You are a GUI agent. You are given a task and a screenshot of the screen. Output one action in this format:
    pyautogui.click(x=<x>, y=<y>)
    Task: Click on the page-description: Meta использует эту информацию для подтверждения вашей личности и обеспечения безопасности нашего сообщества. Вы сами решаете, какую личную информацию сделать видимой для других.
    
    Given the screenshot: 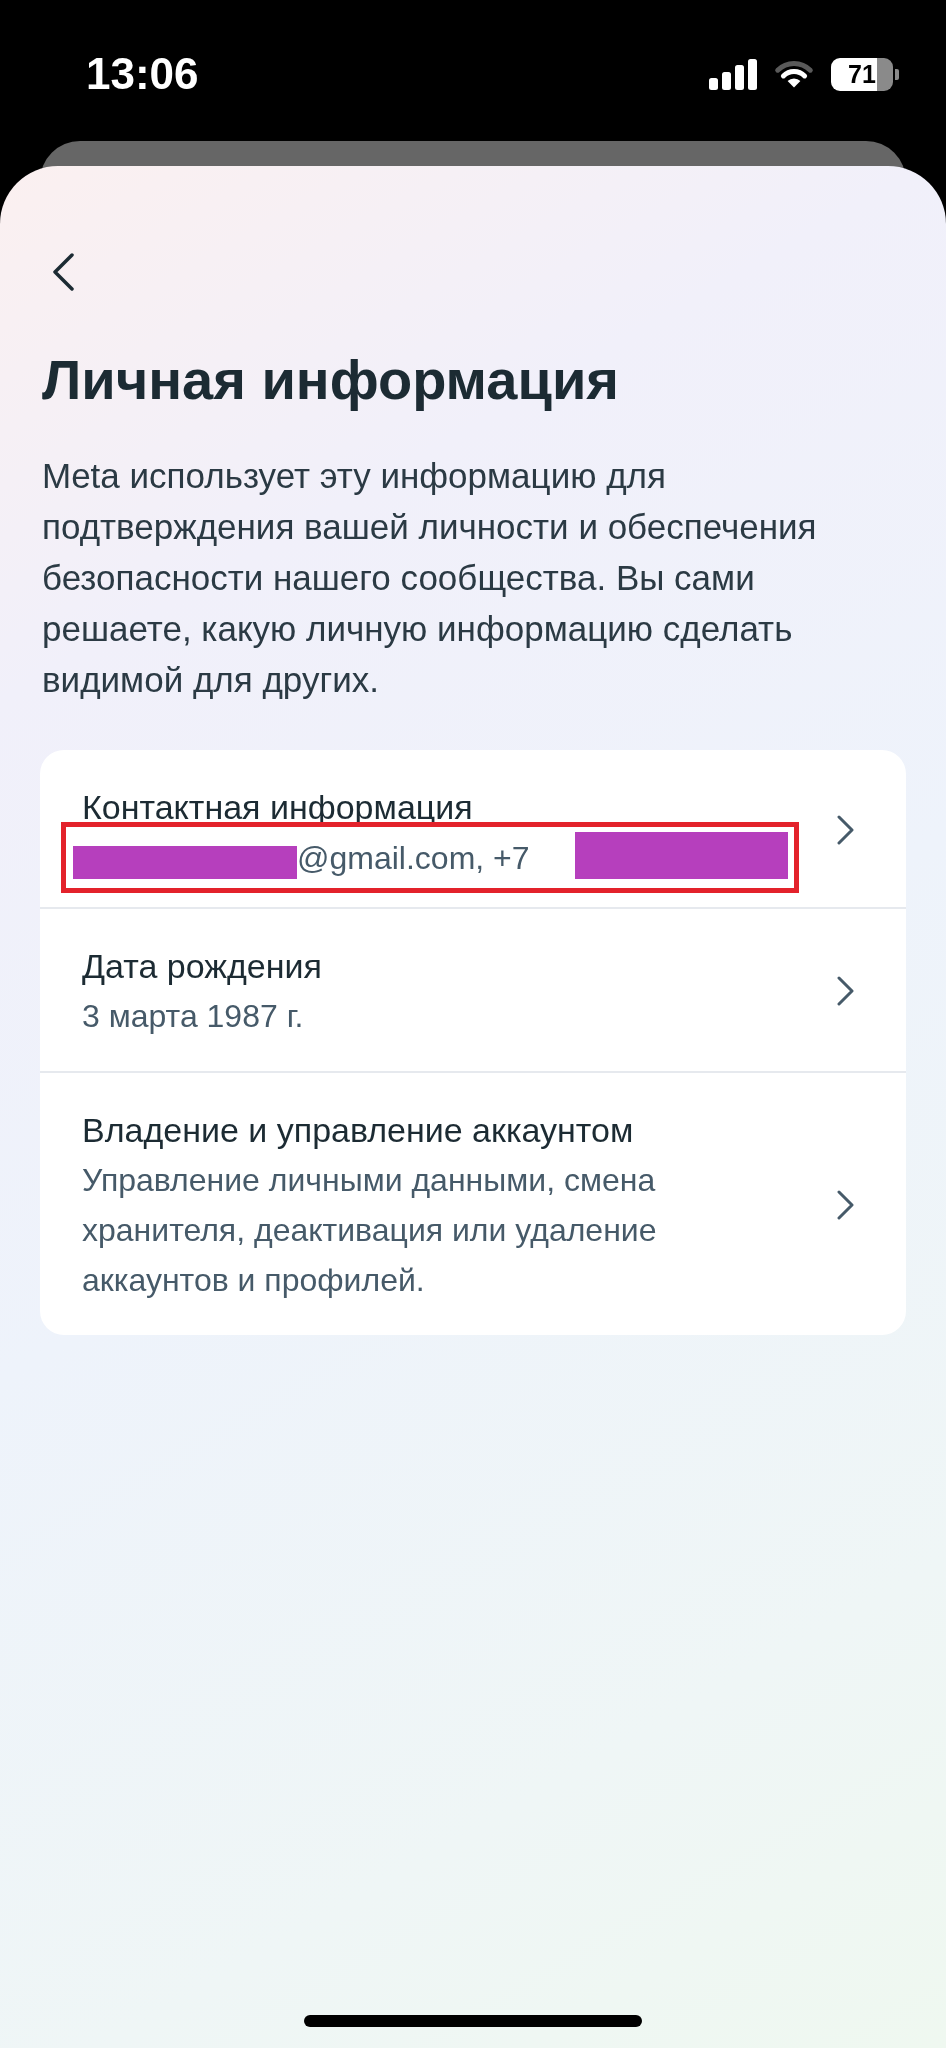 What is the action you would take?
    pyautogui.click(x=430, y=578)
    